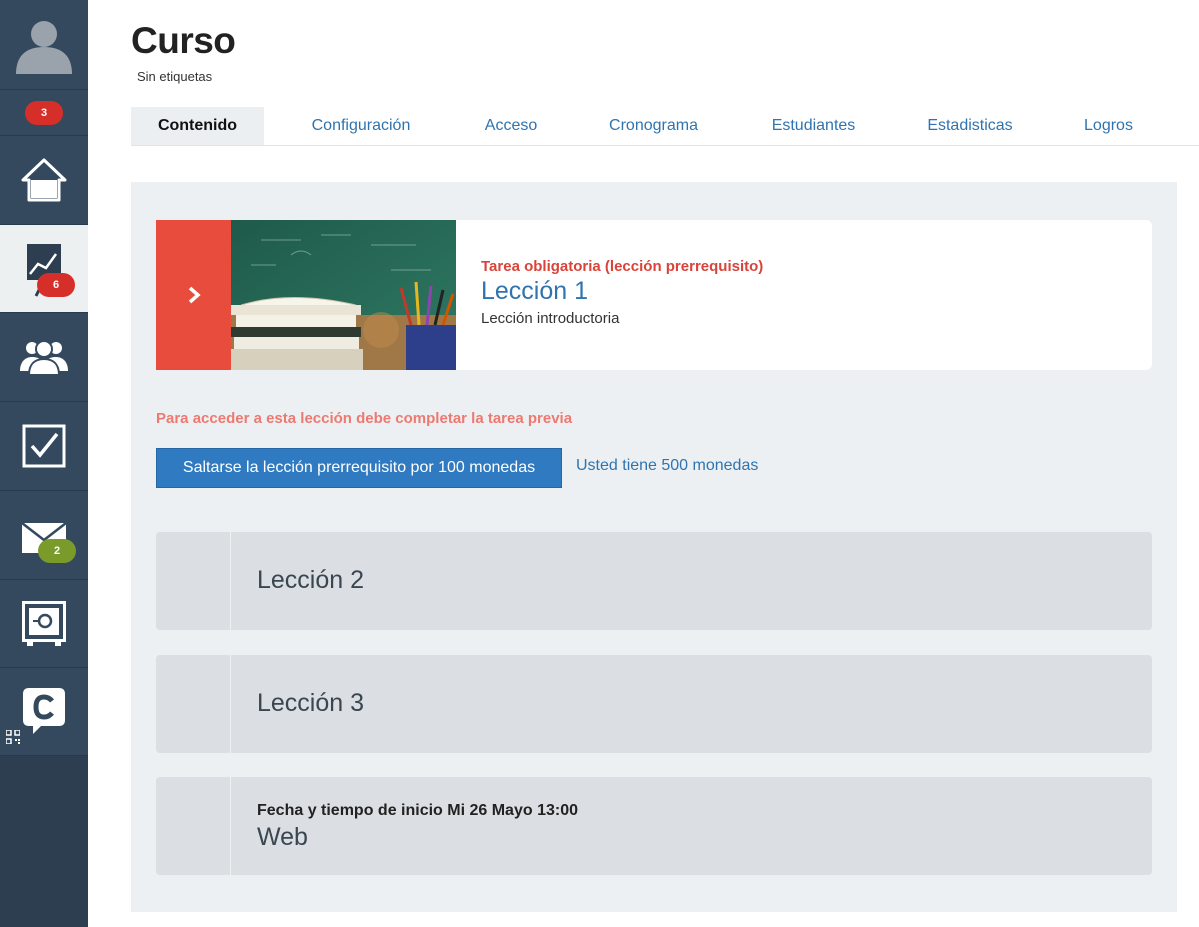  I want to click on lesson-card-3: Lección 3, so click(654, 704).